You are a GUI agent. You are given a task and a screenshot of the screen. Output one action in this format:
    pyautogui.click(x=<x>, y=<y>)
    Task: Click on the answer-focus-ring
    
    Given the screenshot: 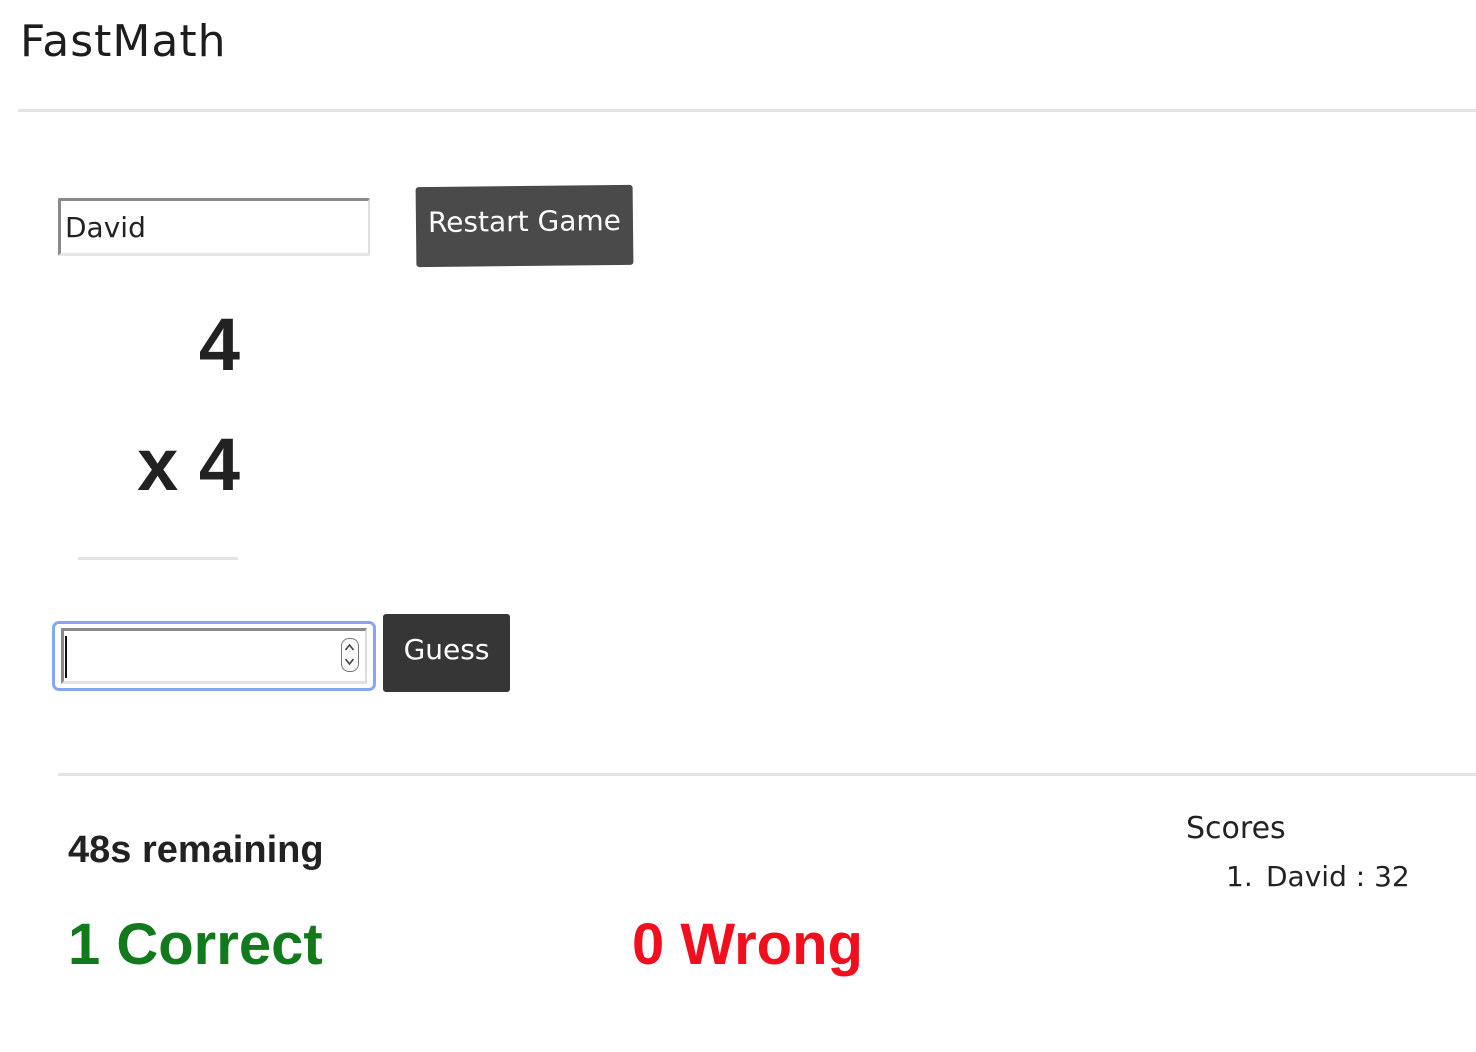 What is the action you would take?
    pyautogui.click(x=214, y=656)
    